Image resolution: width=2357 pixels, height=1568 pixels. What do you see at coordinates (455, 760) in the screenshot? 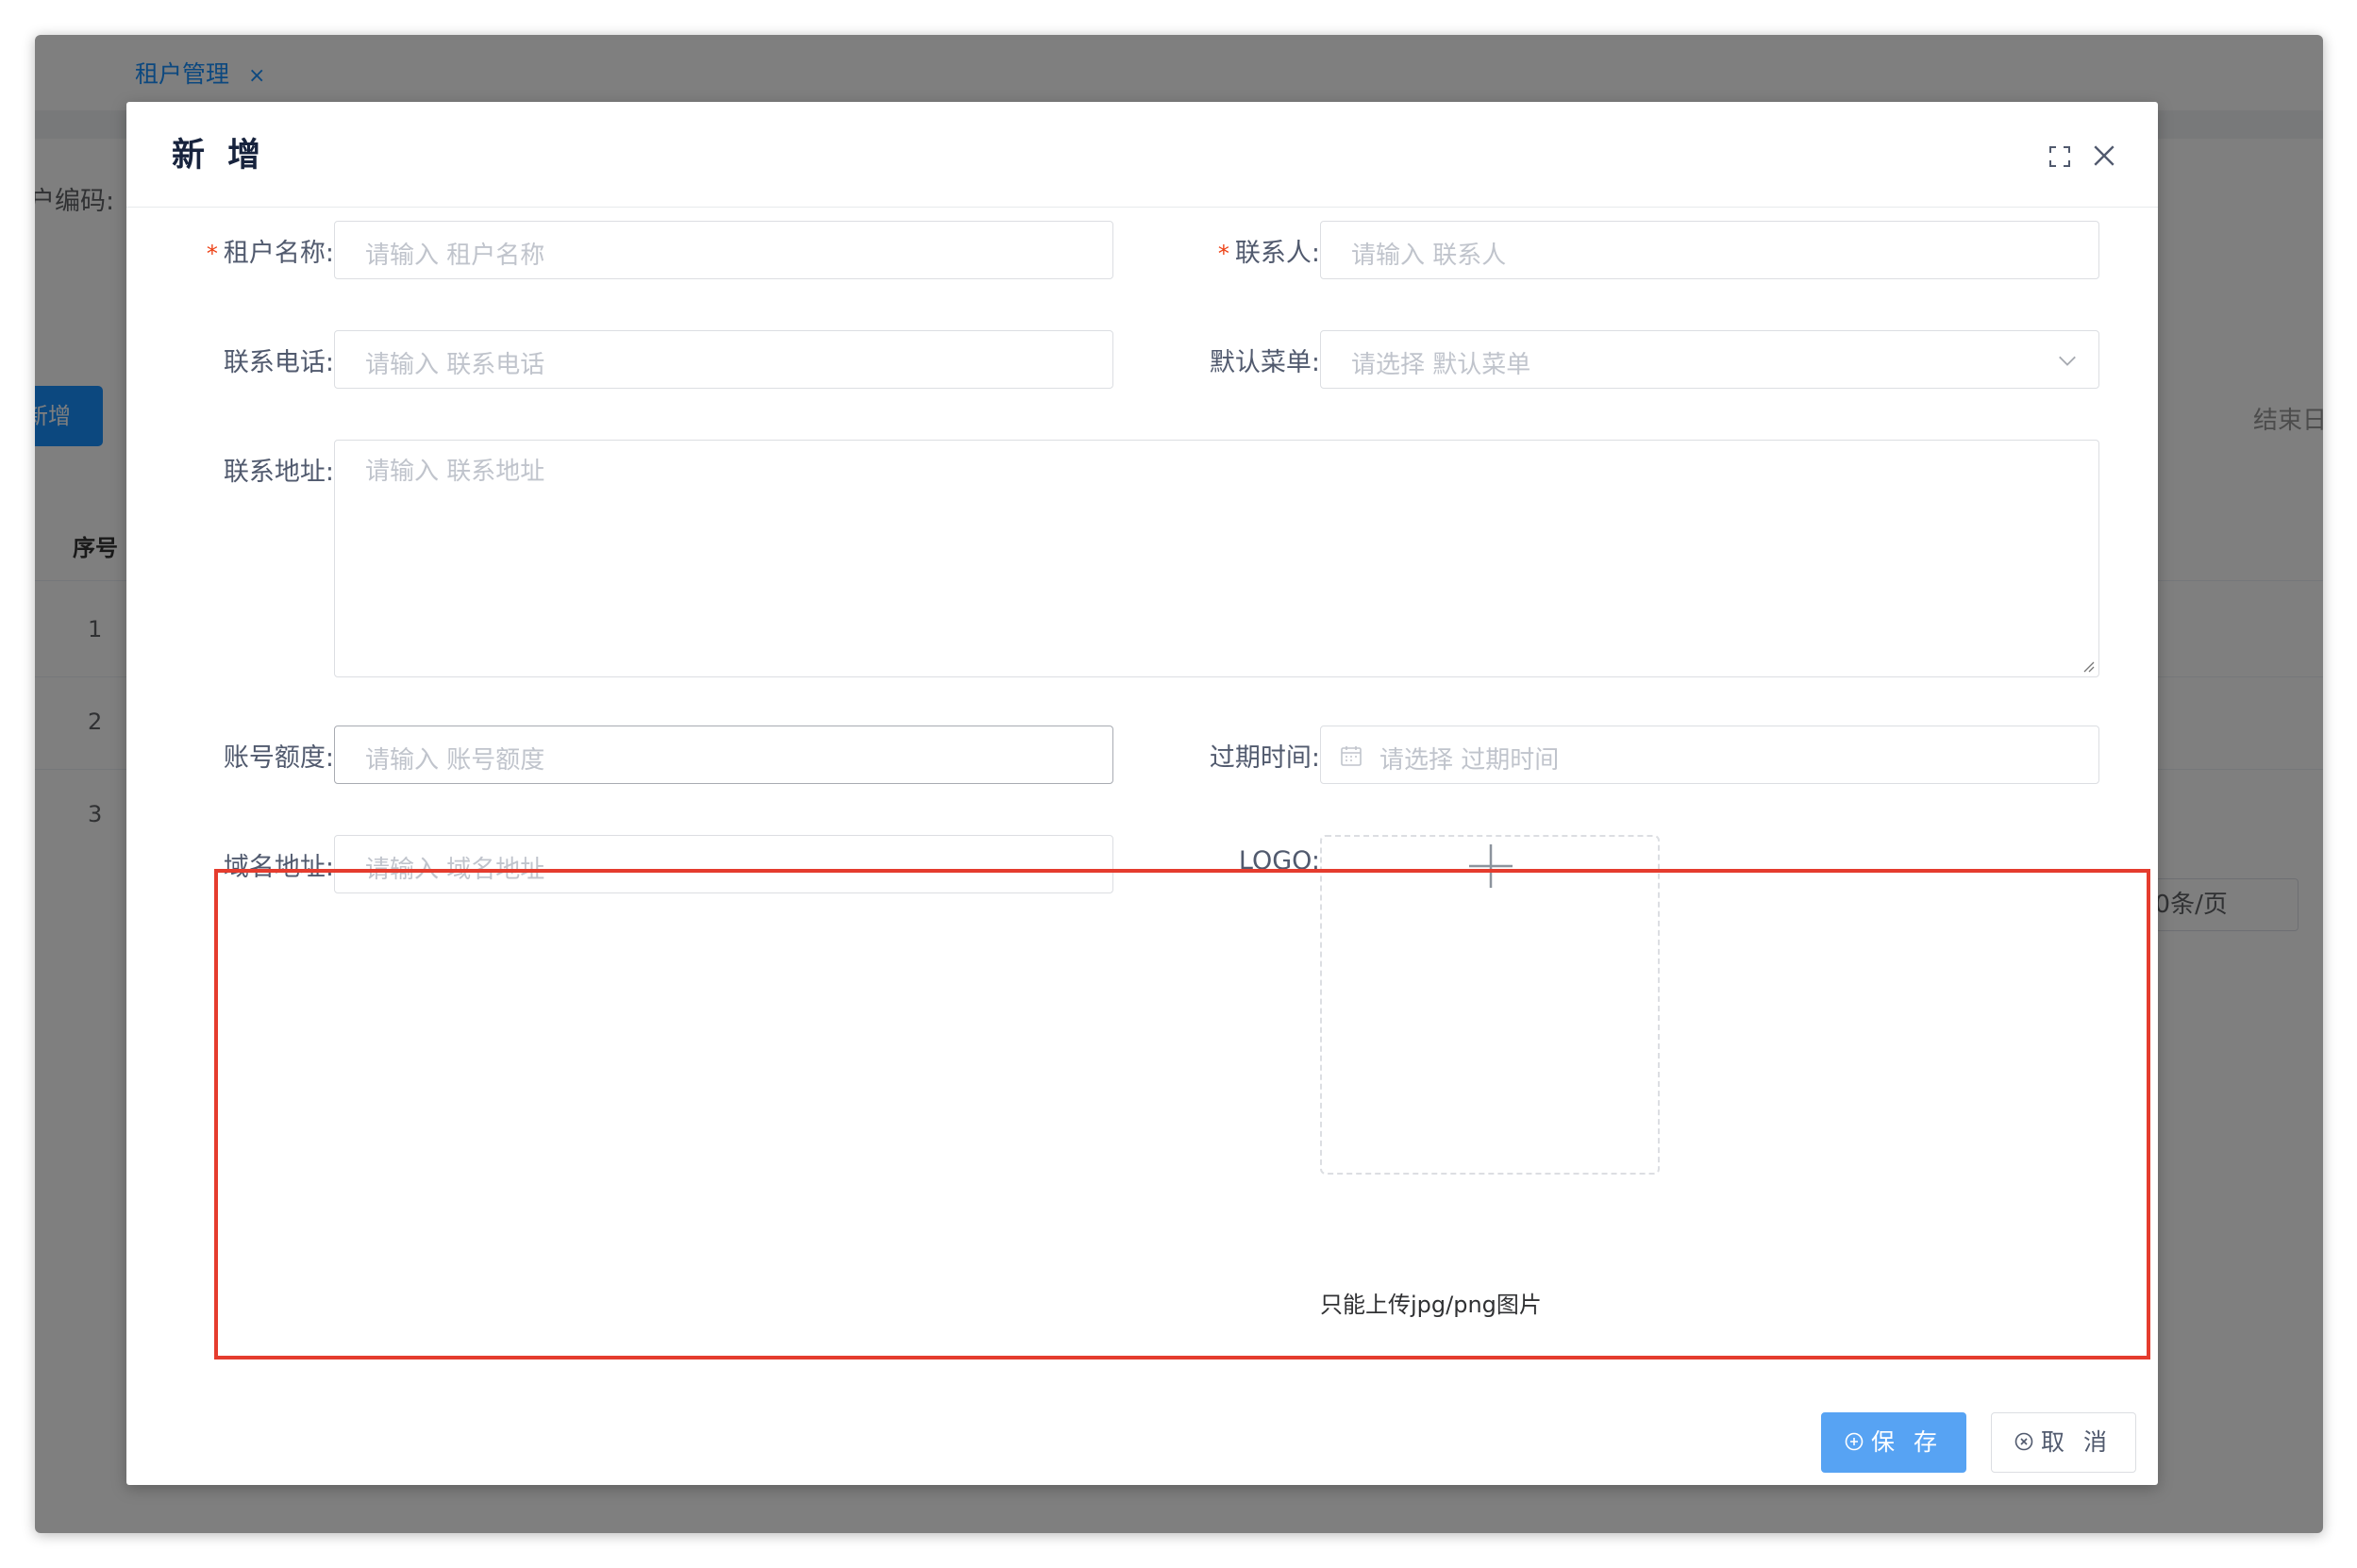
I see `account-quota-placeholder: 请输入 账号额度` at bounding box center [455, 760].